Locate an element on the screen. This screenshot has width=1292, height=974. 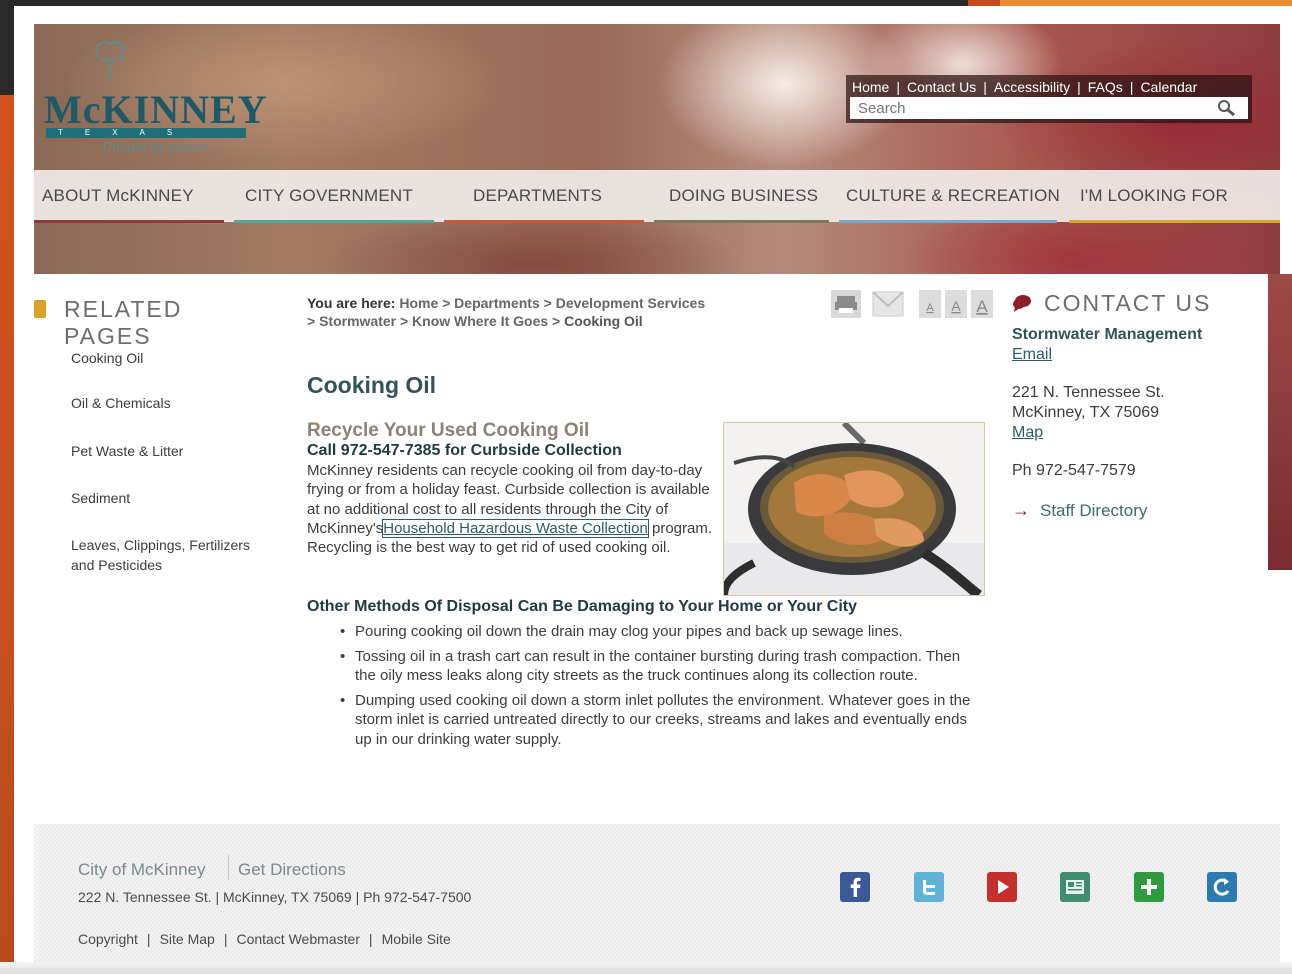
tree-icon is located at coordinates (110, 61).